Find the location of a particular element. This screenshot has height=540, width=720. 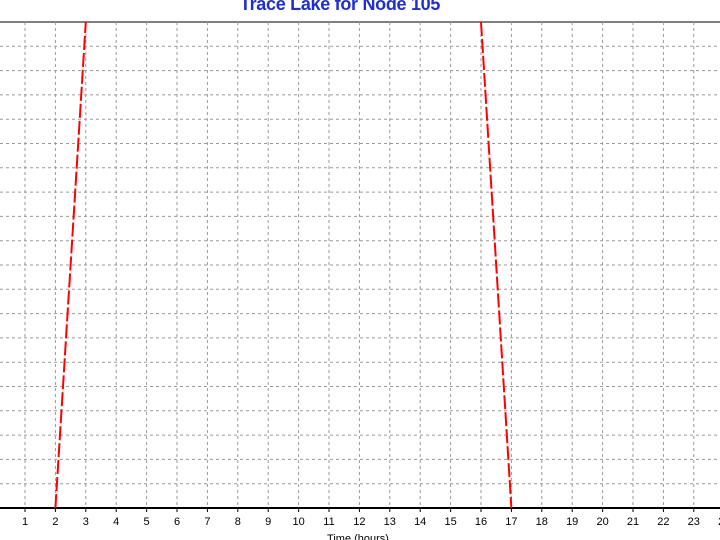

x-tick-label: 14 is located at coordinates (420, 522).